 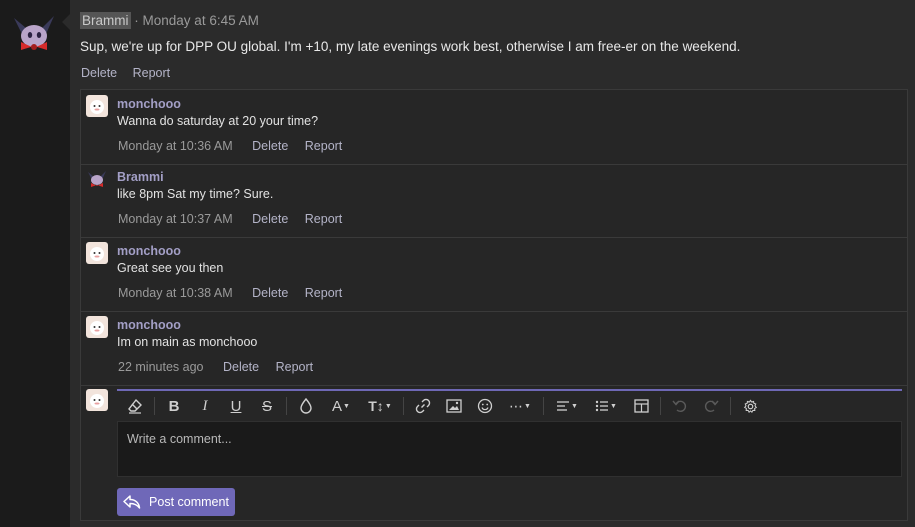 I want to click on comment-time: Monday at 10:38 AM, so click(x=175, y=293).